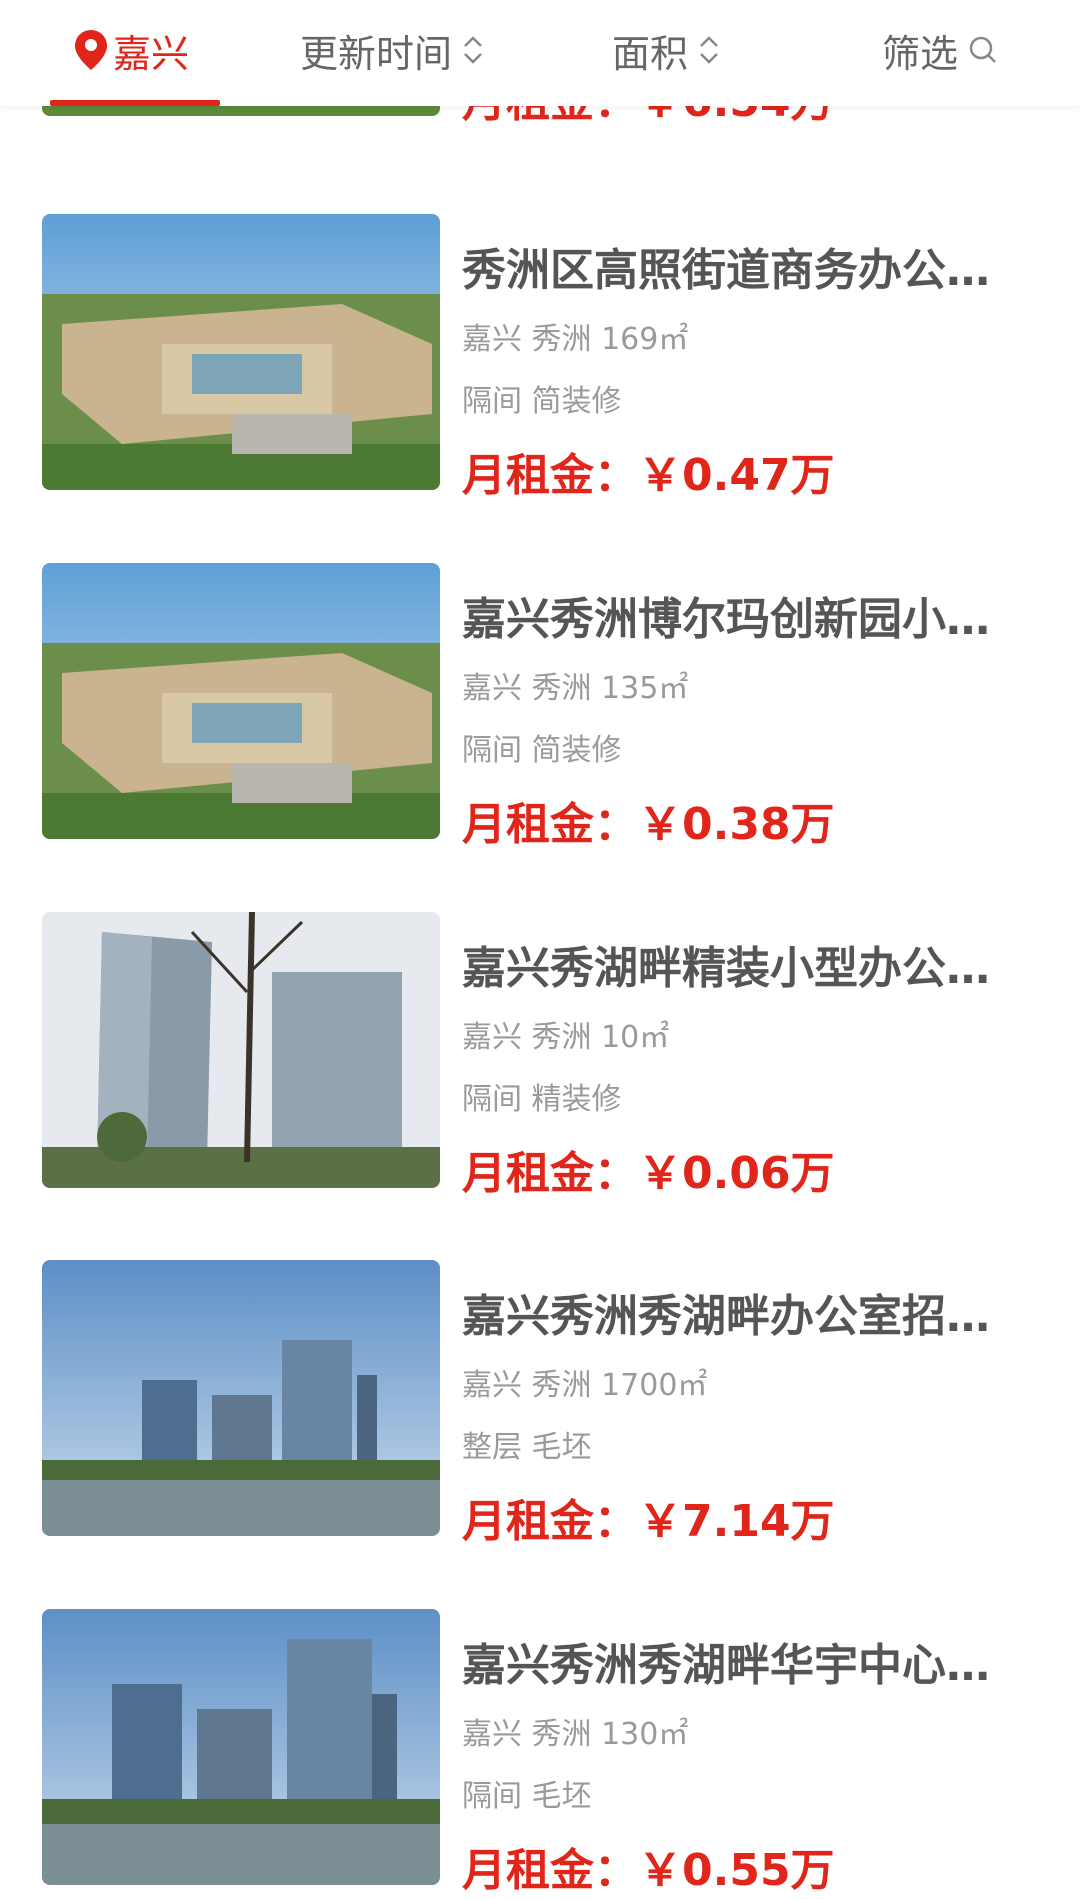 The image size is (1080, 1899). What do you see at coordinates (982, 49) in the screenshot?
I see `search-icon` at bounding box center [982, 49].